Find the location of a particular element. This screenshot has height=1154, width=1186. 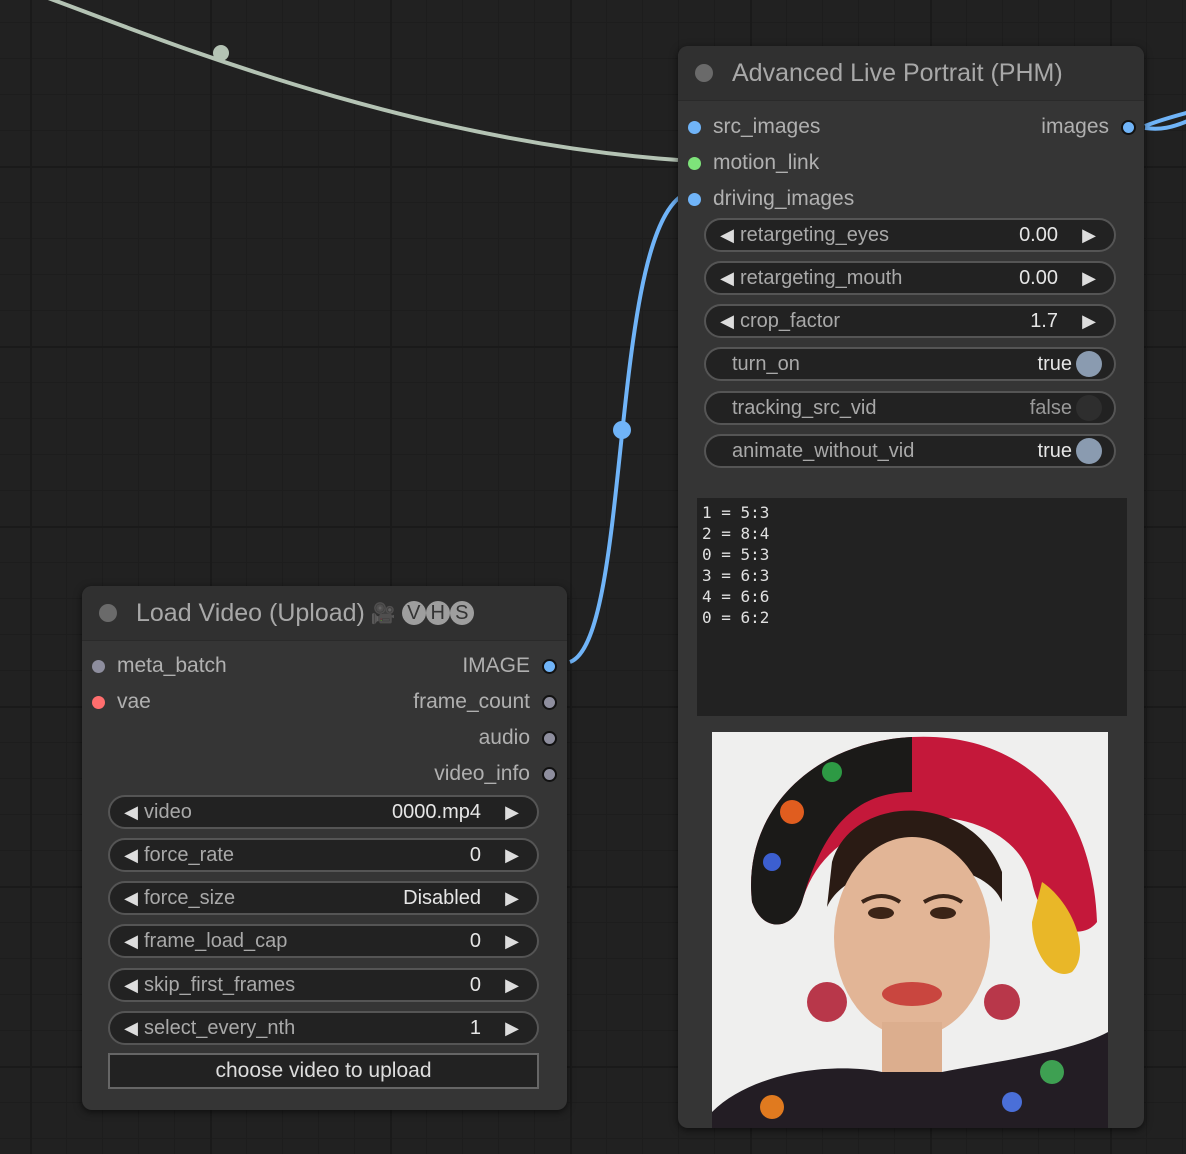

output-slot-audio: audio is located at coordinates (518, 738).